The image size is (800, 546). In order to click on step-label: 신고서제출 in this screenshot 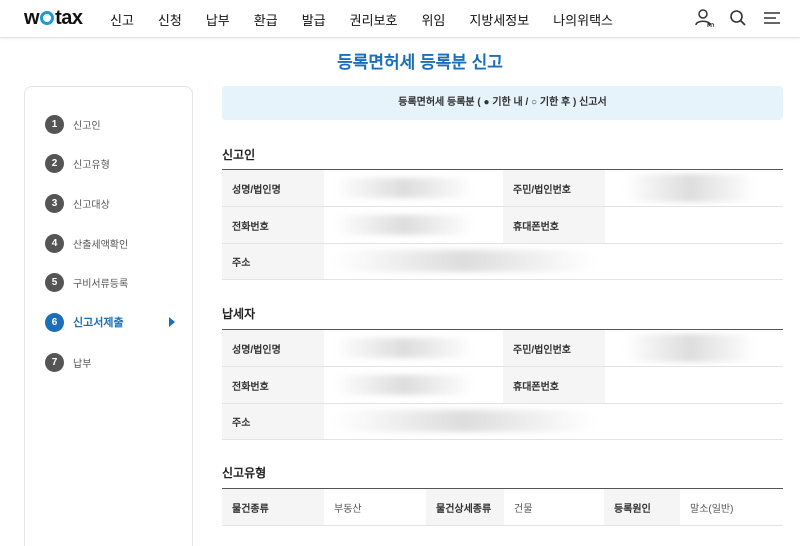, I will do `click(98, 323)`.